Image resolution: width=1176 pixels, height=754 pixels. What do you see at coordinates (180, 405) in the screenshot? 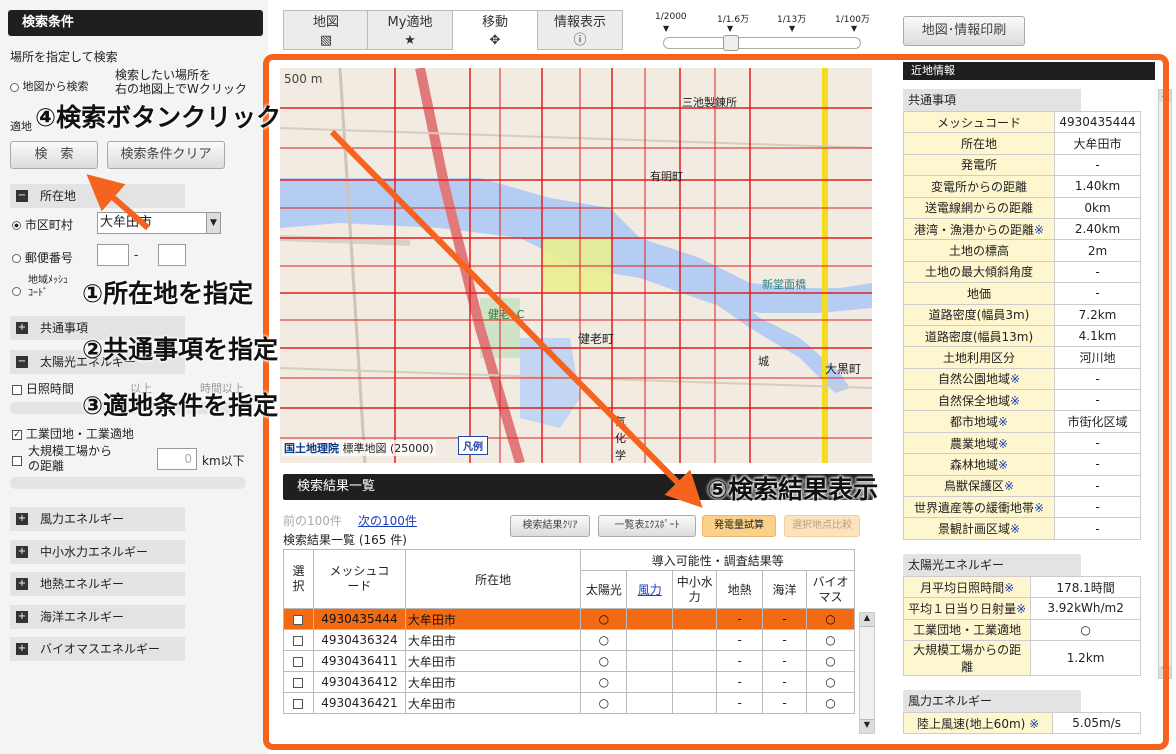
I see `annotation-step3: ③適地条件を指定` at bounding box center [180, 405].